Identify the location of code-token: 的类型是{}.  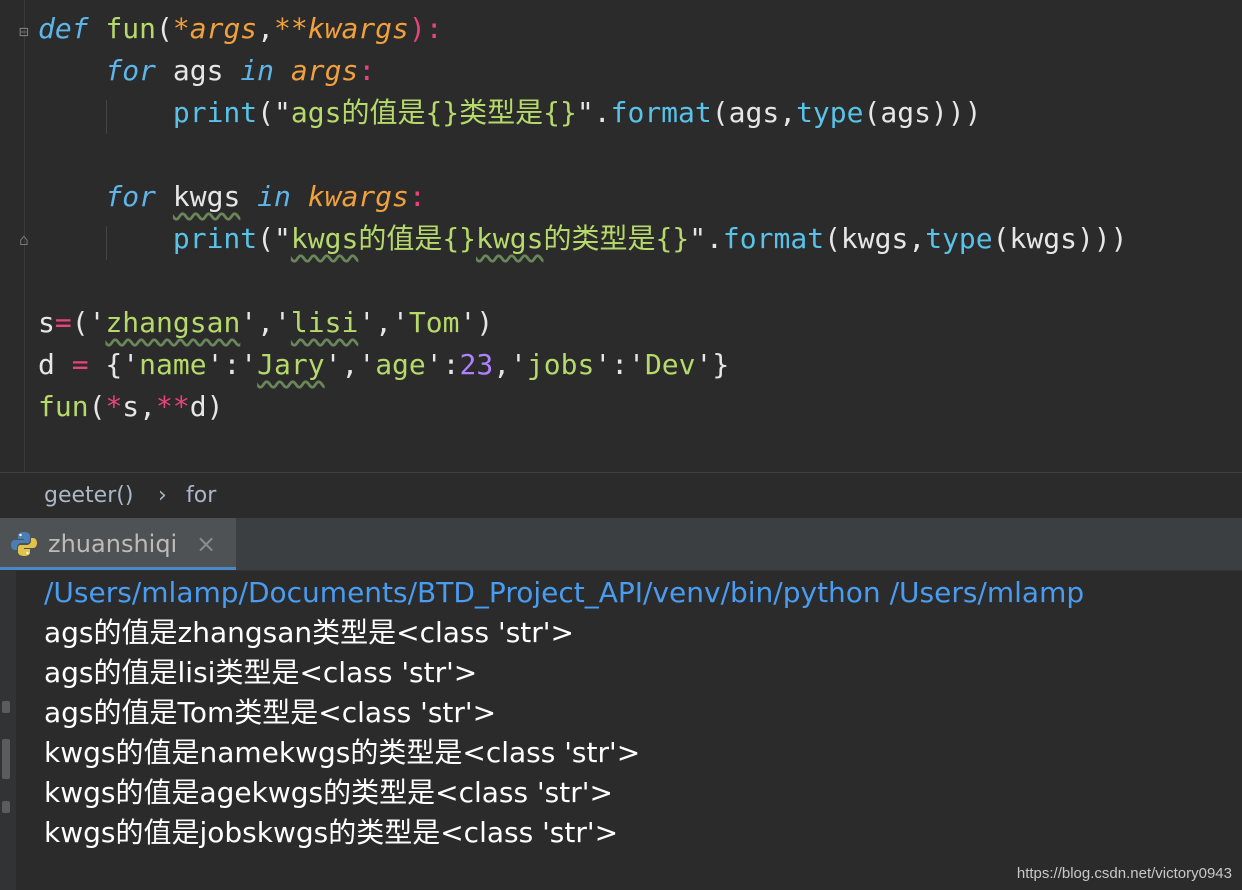
(616, 238).